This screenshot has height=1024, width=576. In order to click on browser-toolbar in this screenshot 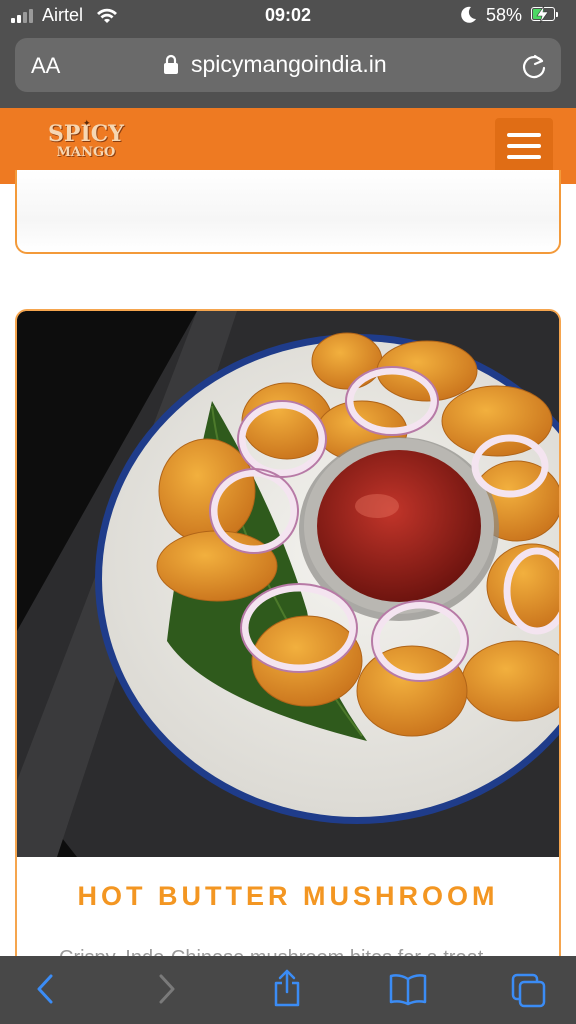, I will do `click(288, 990)`.